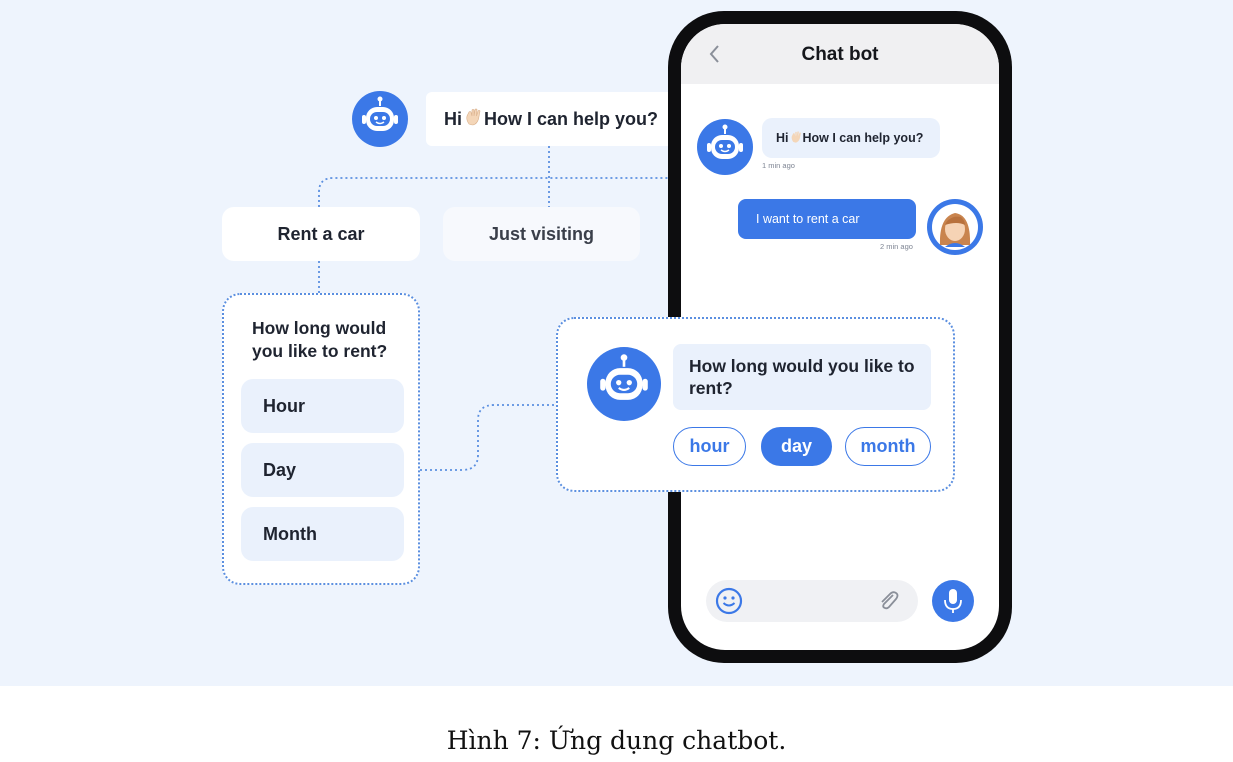 The width and height of the screenshot is (1233, 762). Describe the element at coordinates (571, 118) in the screenshot. I see `greeting-text-rest: How I can help you?` at that location.